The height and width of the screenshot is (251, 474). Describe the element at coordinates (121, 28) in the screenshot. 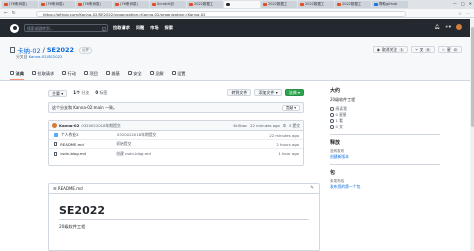

I see `nav-pull-requests: 拉取请求` at that location.